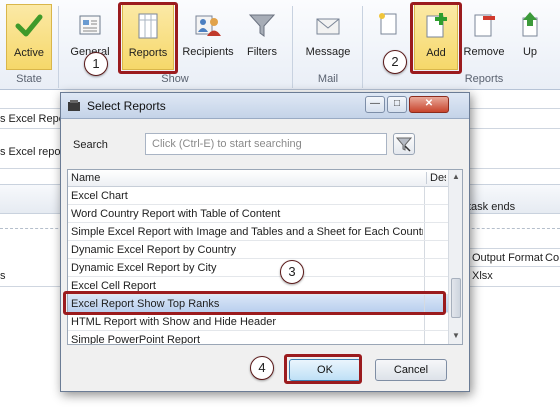  I want to click on remove-label: Remove, so click(484, 52).